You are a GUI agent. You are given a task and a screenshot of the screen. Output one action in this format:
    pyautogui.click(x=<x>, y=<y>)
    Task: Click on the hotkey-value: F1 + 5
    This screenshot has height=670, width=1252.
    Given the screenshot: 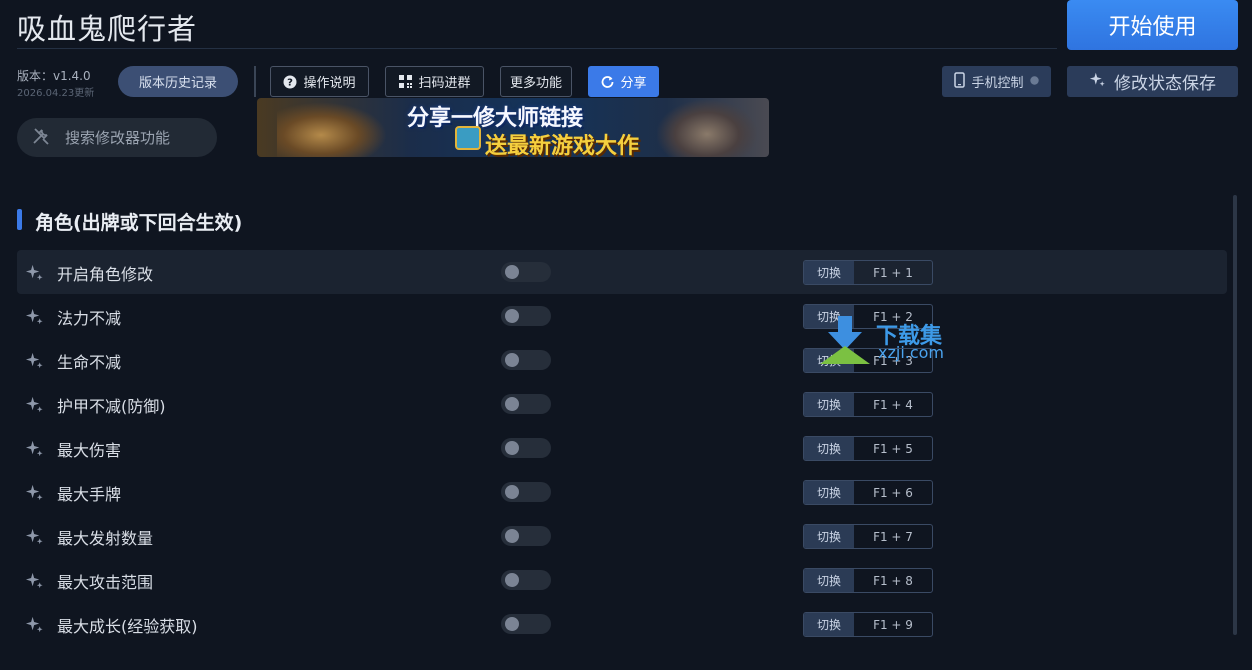 What is the action you would take?
    pyautogui.click(x=893, y=448)
    